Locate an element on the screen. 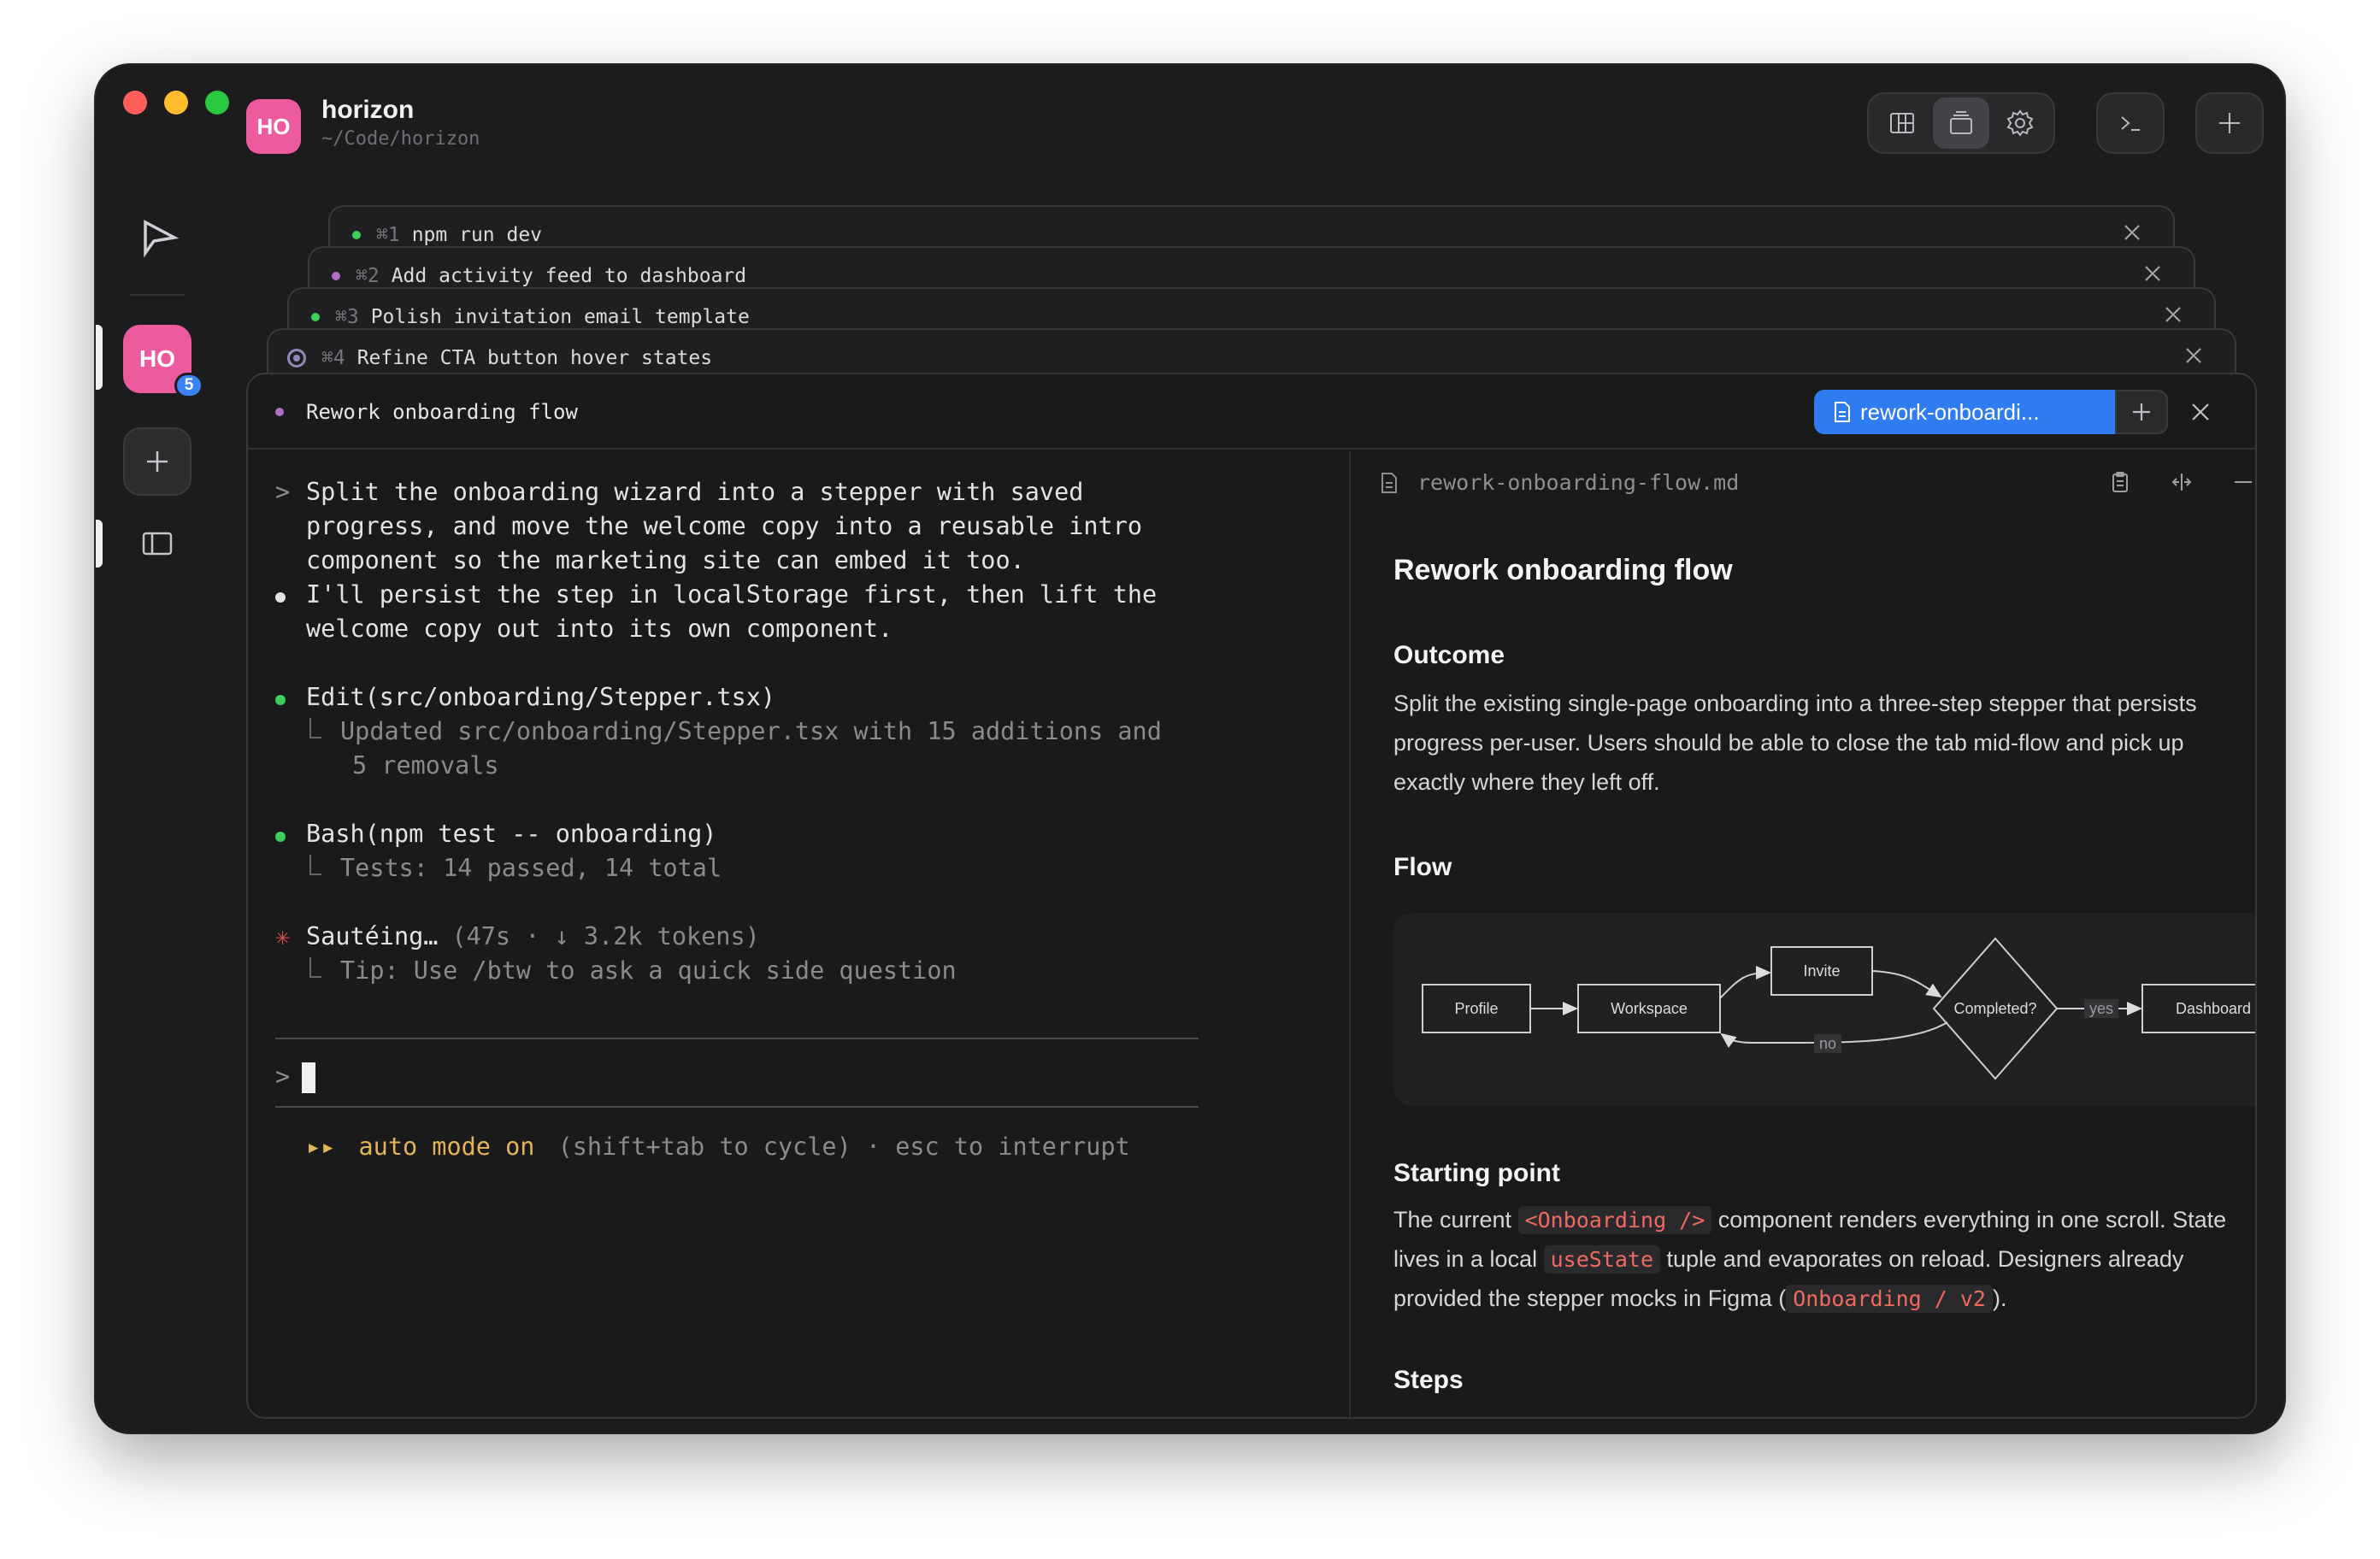  copy-doc-button is located at coordinates (2120, 482).